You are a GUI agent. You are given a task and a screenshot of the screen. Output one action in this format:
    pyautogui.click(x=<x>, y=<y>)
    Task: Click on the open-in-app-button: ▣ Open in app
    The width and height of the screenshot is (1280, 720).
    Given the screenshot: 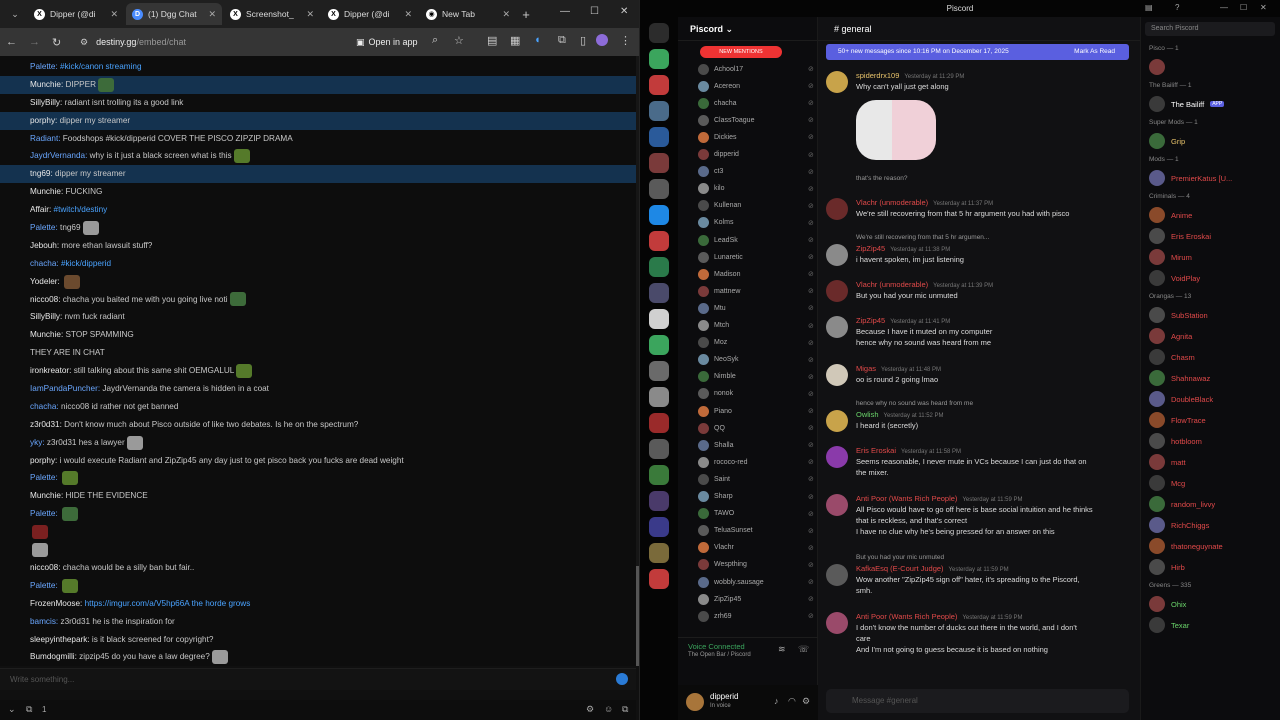 What is the action you would take?
    pyautogui.click(x=387, y=42)
    